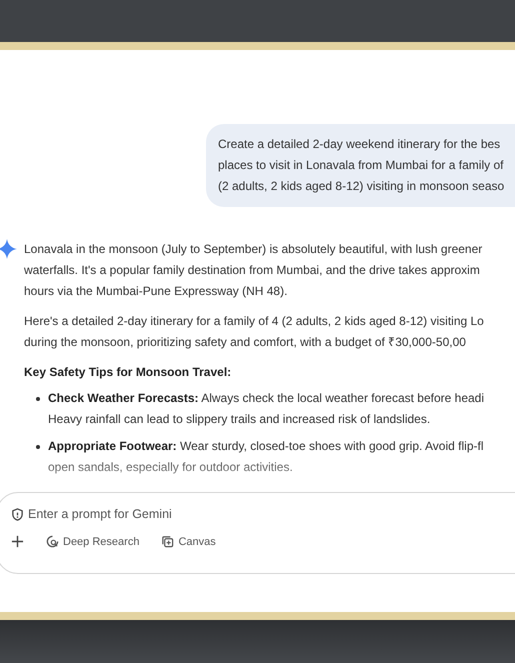 The height and width of the screenshot is (663, 515). I want to click on prompt-field: Enter a prompt for Gemini, so click(153, 514).